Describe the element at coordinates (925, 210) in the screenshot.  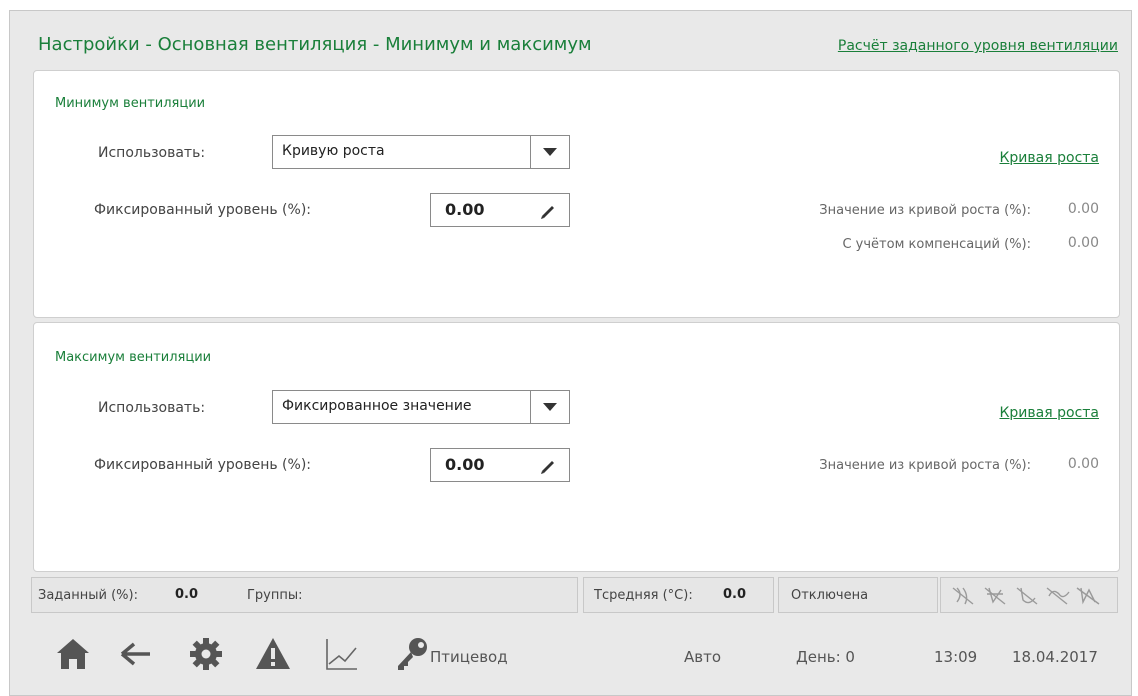
I see `min-curve-value-label: Значение из кривой роста (%):` at that location.